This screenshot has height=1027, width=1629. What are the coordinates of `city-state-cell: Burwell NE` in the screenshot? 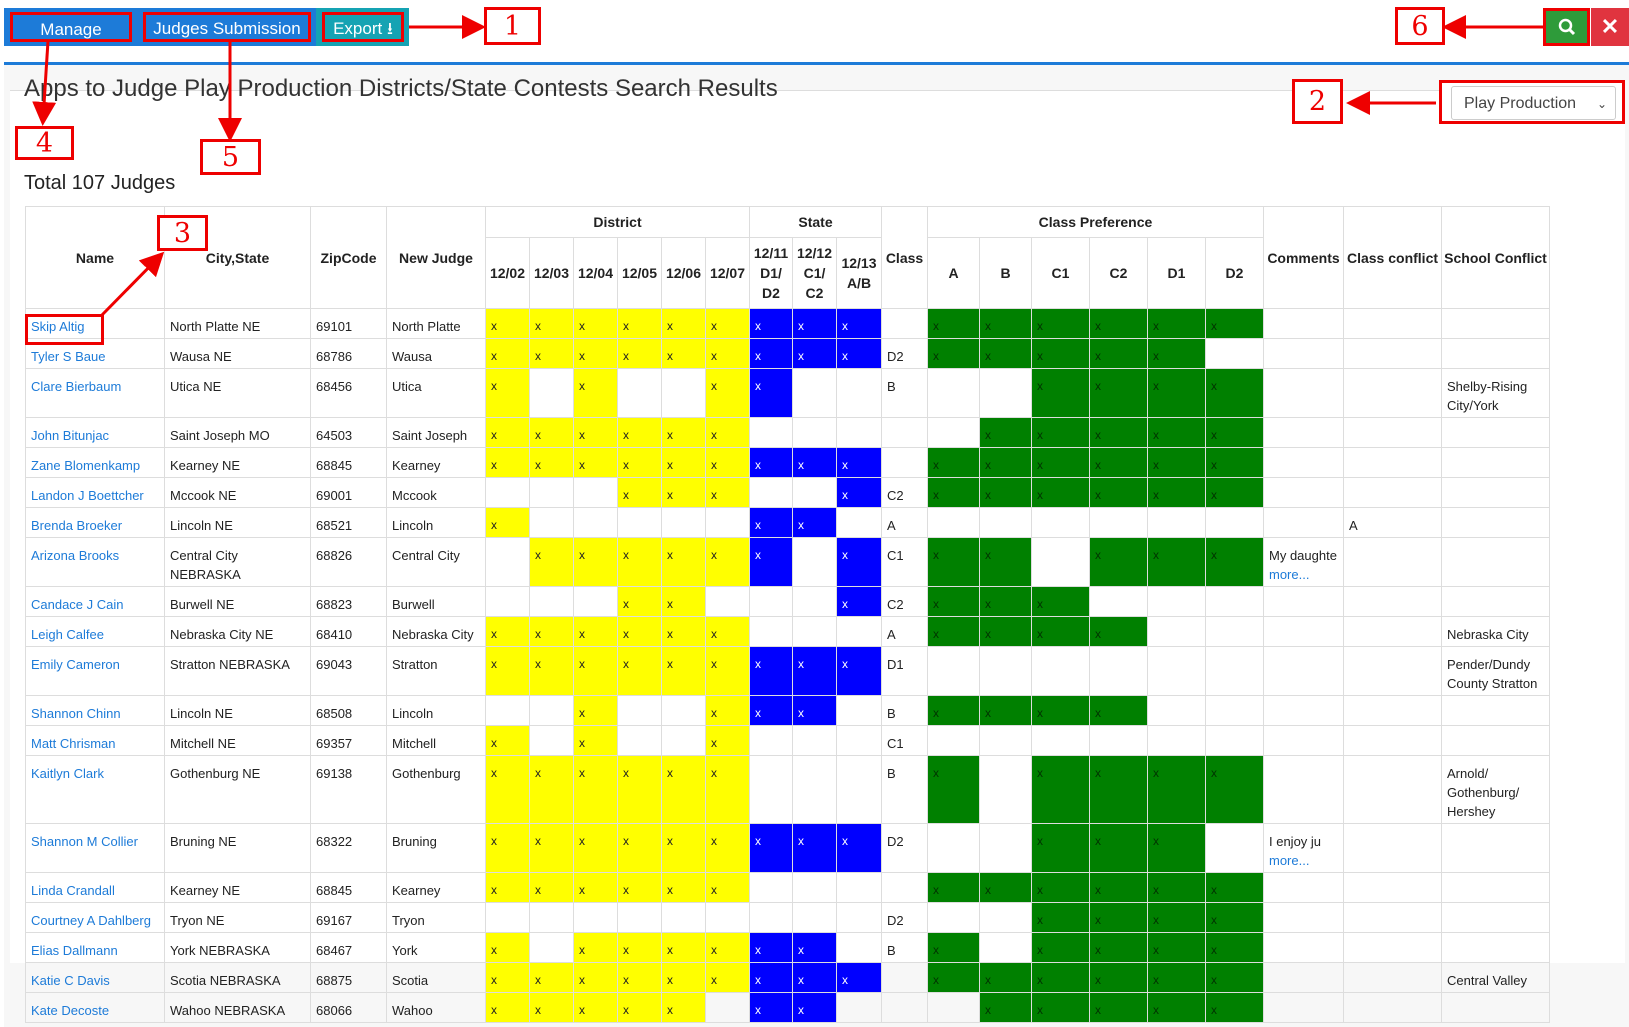 It's located at (237, 601).